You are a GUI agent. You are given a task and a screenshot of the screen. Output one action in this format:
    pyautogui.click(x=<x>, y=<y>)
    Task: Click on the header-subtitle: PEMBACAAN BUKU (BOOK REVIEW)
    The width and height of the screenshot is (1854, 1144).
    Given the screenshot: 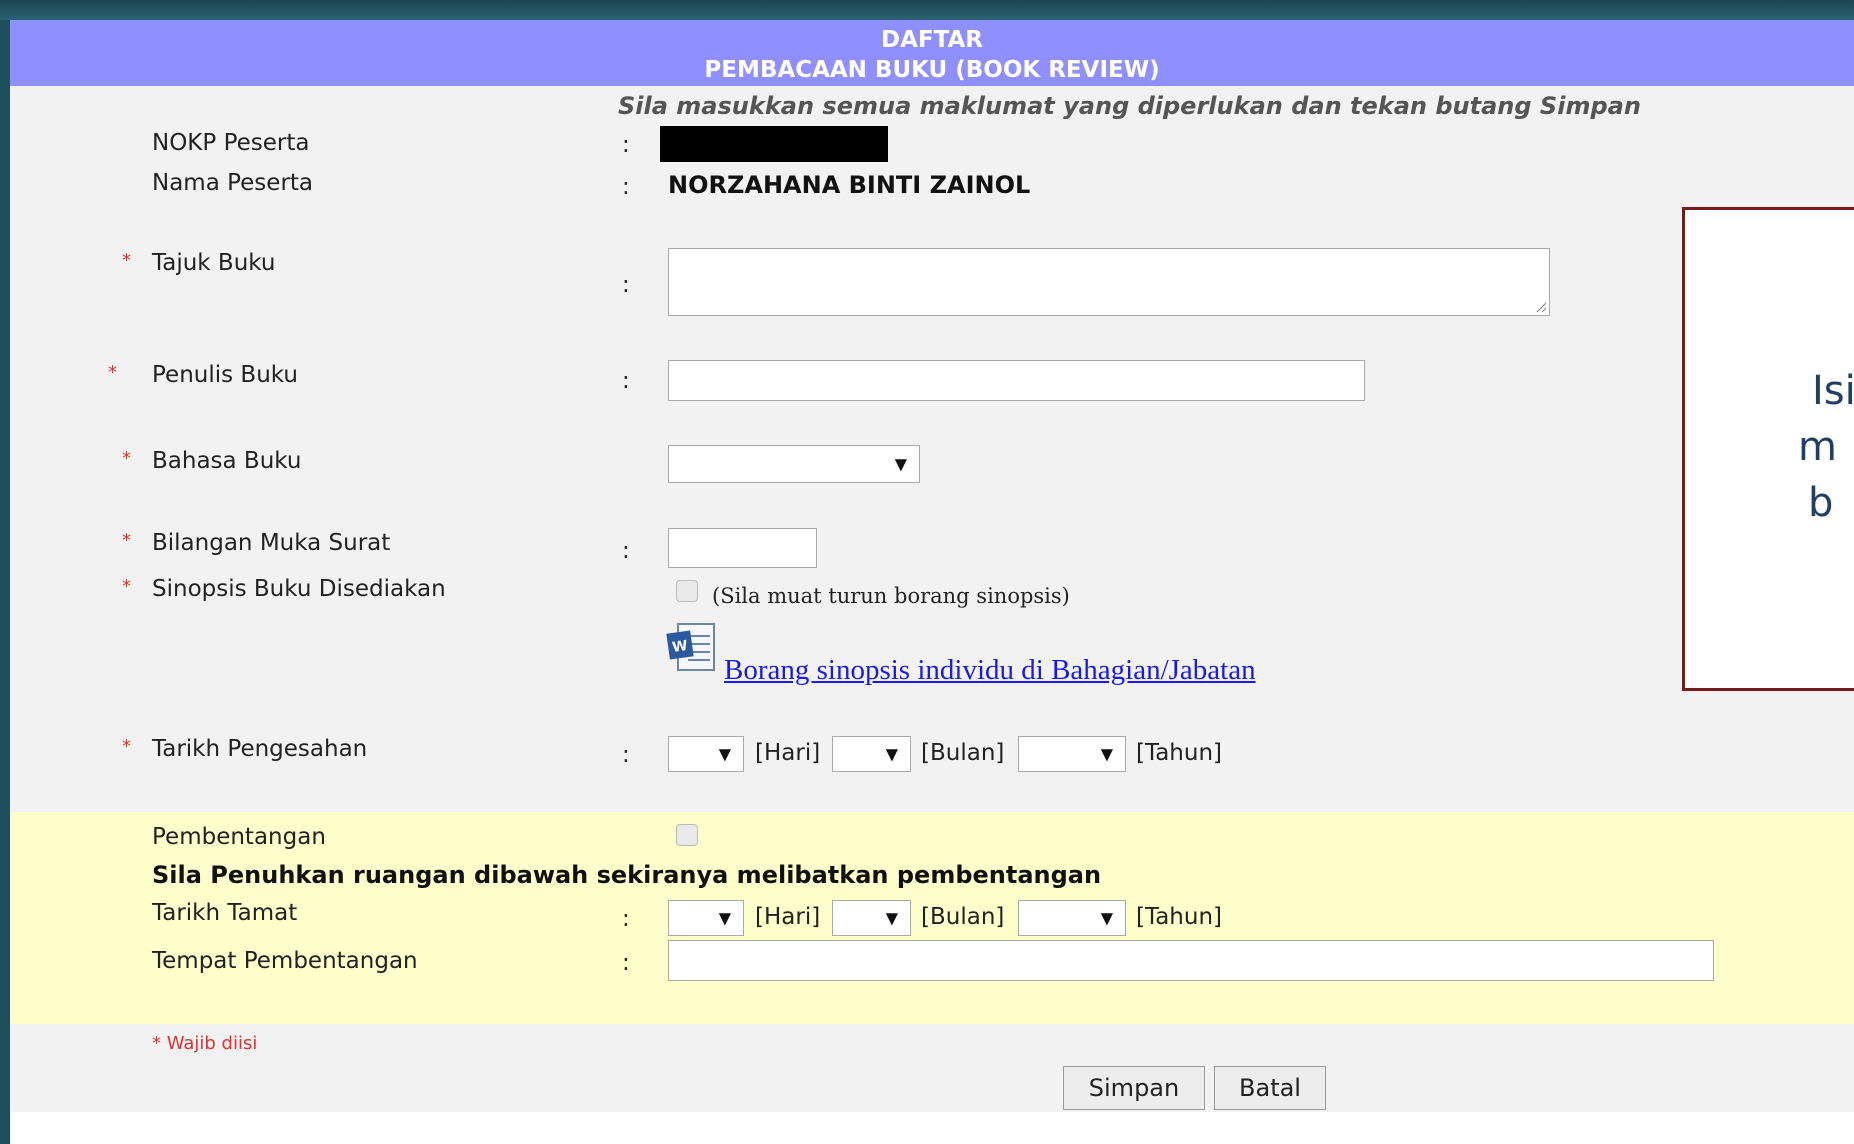 What is the action you would take?
    pyautogui.click(x=932, y=70)
    